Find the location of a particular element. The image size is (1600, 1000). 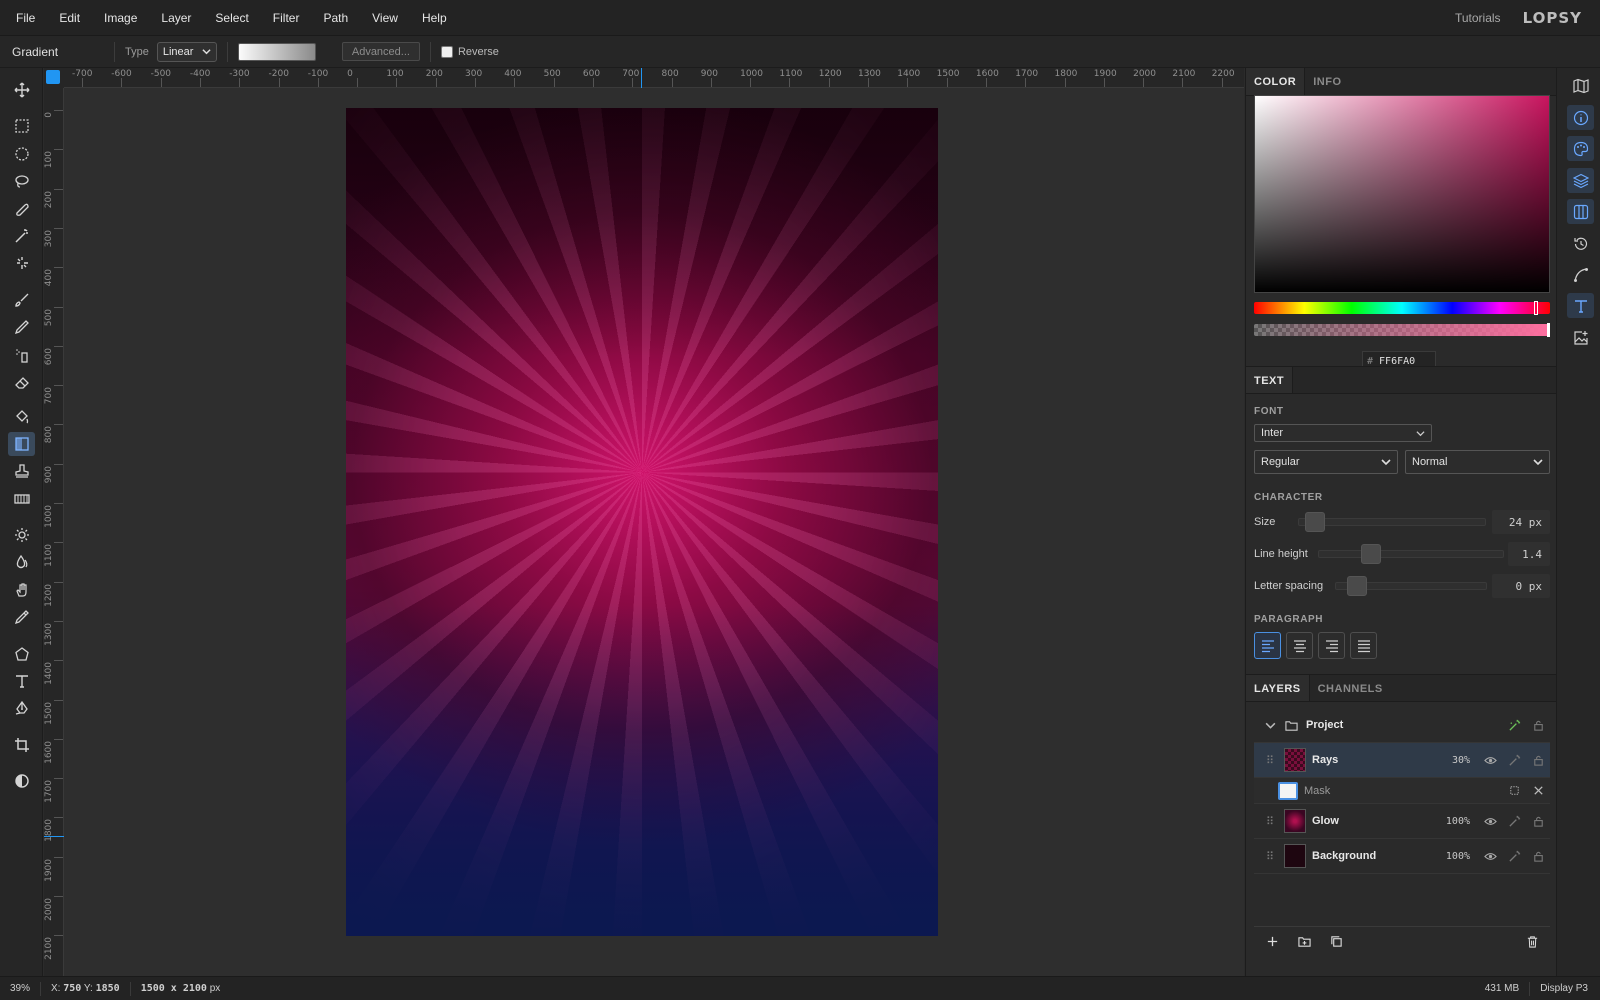

menu-file: File is located at coordinates (23, 18).